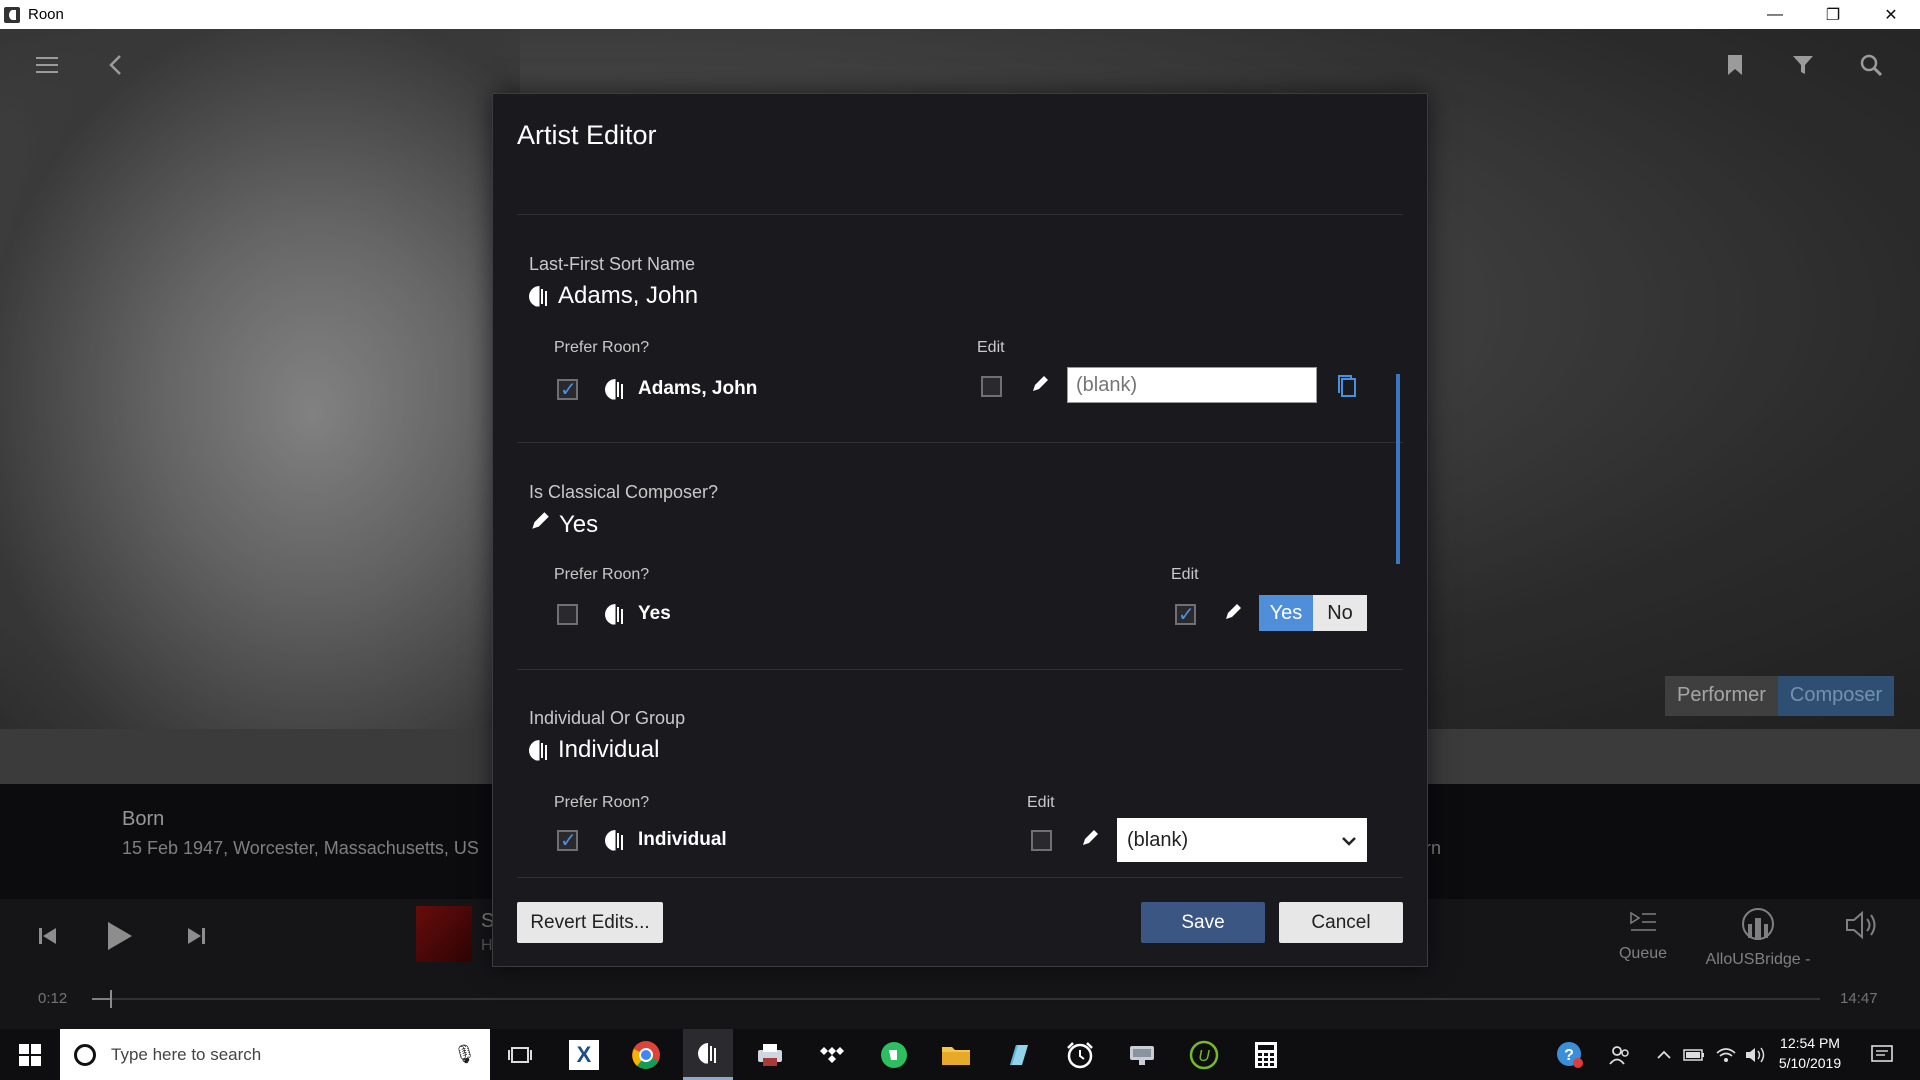 This screenshot has height=1080, width=1920. Describe the element at coordinates (1882, 1054) in the screenshot. I see `notifications-icon` at that location.